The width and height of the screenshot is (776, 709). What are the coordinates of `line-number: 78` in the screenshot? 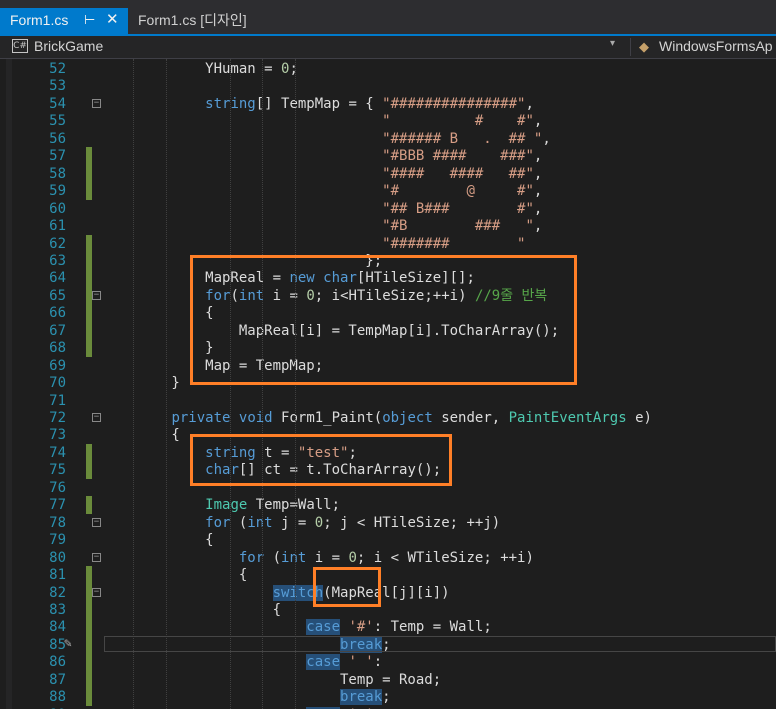 It's located at (57, 522).